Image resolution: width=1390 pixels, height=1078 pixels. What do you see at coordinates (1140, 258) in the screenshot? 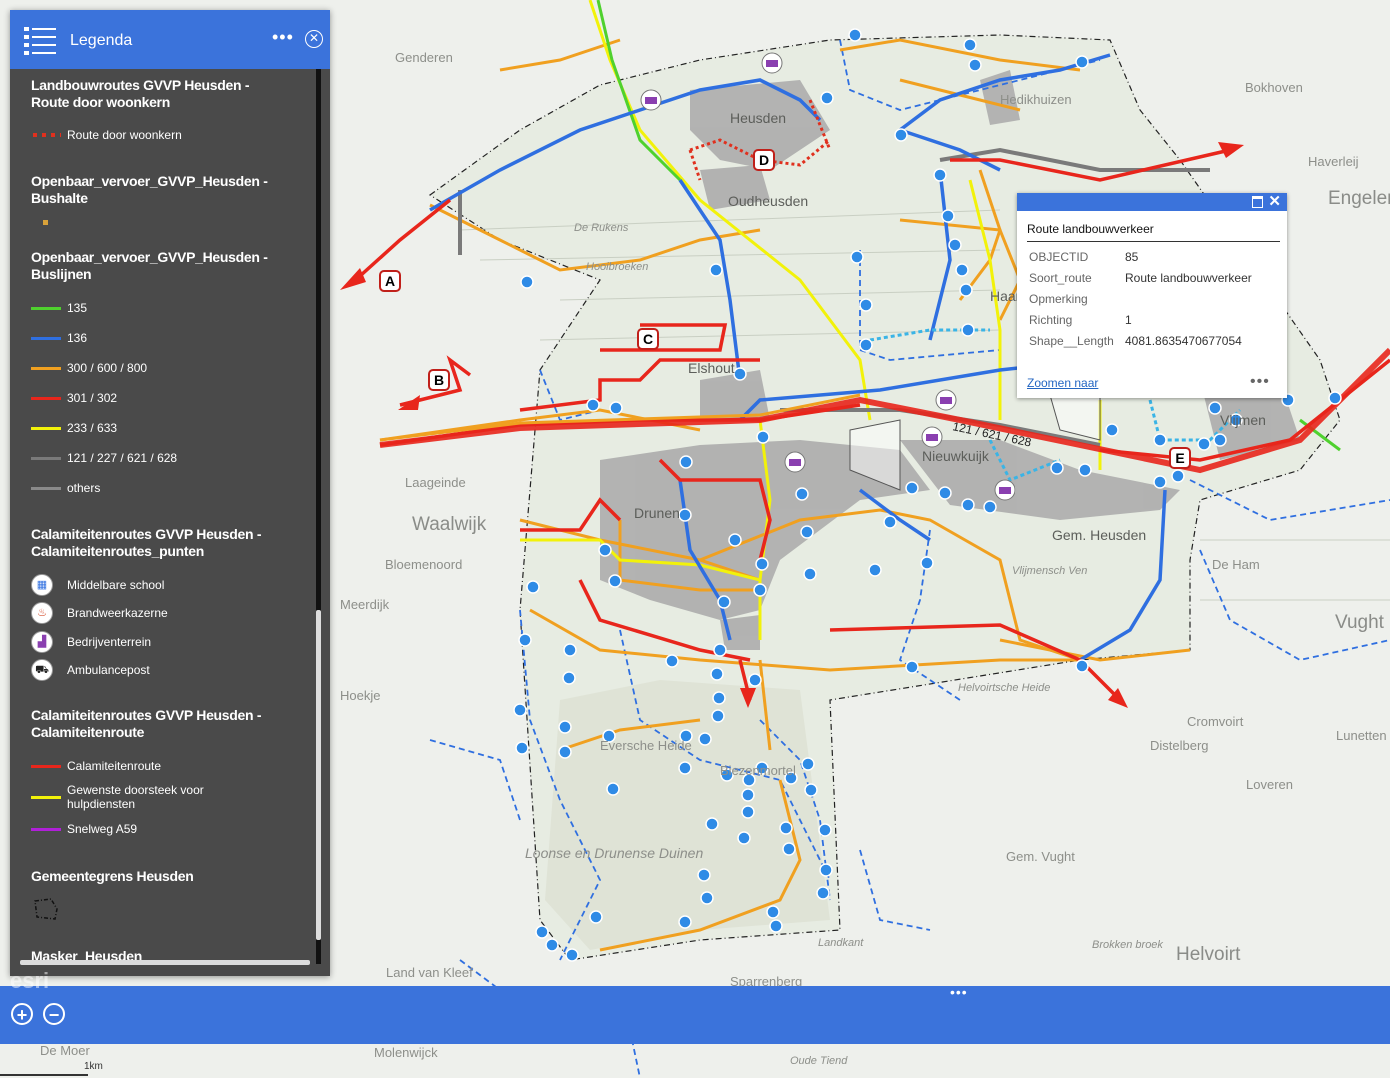
I see `attribute-row: OBJECTID 85` at bounding box center [1140, 258].